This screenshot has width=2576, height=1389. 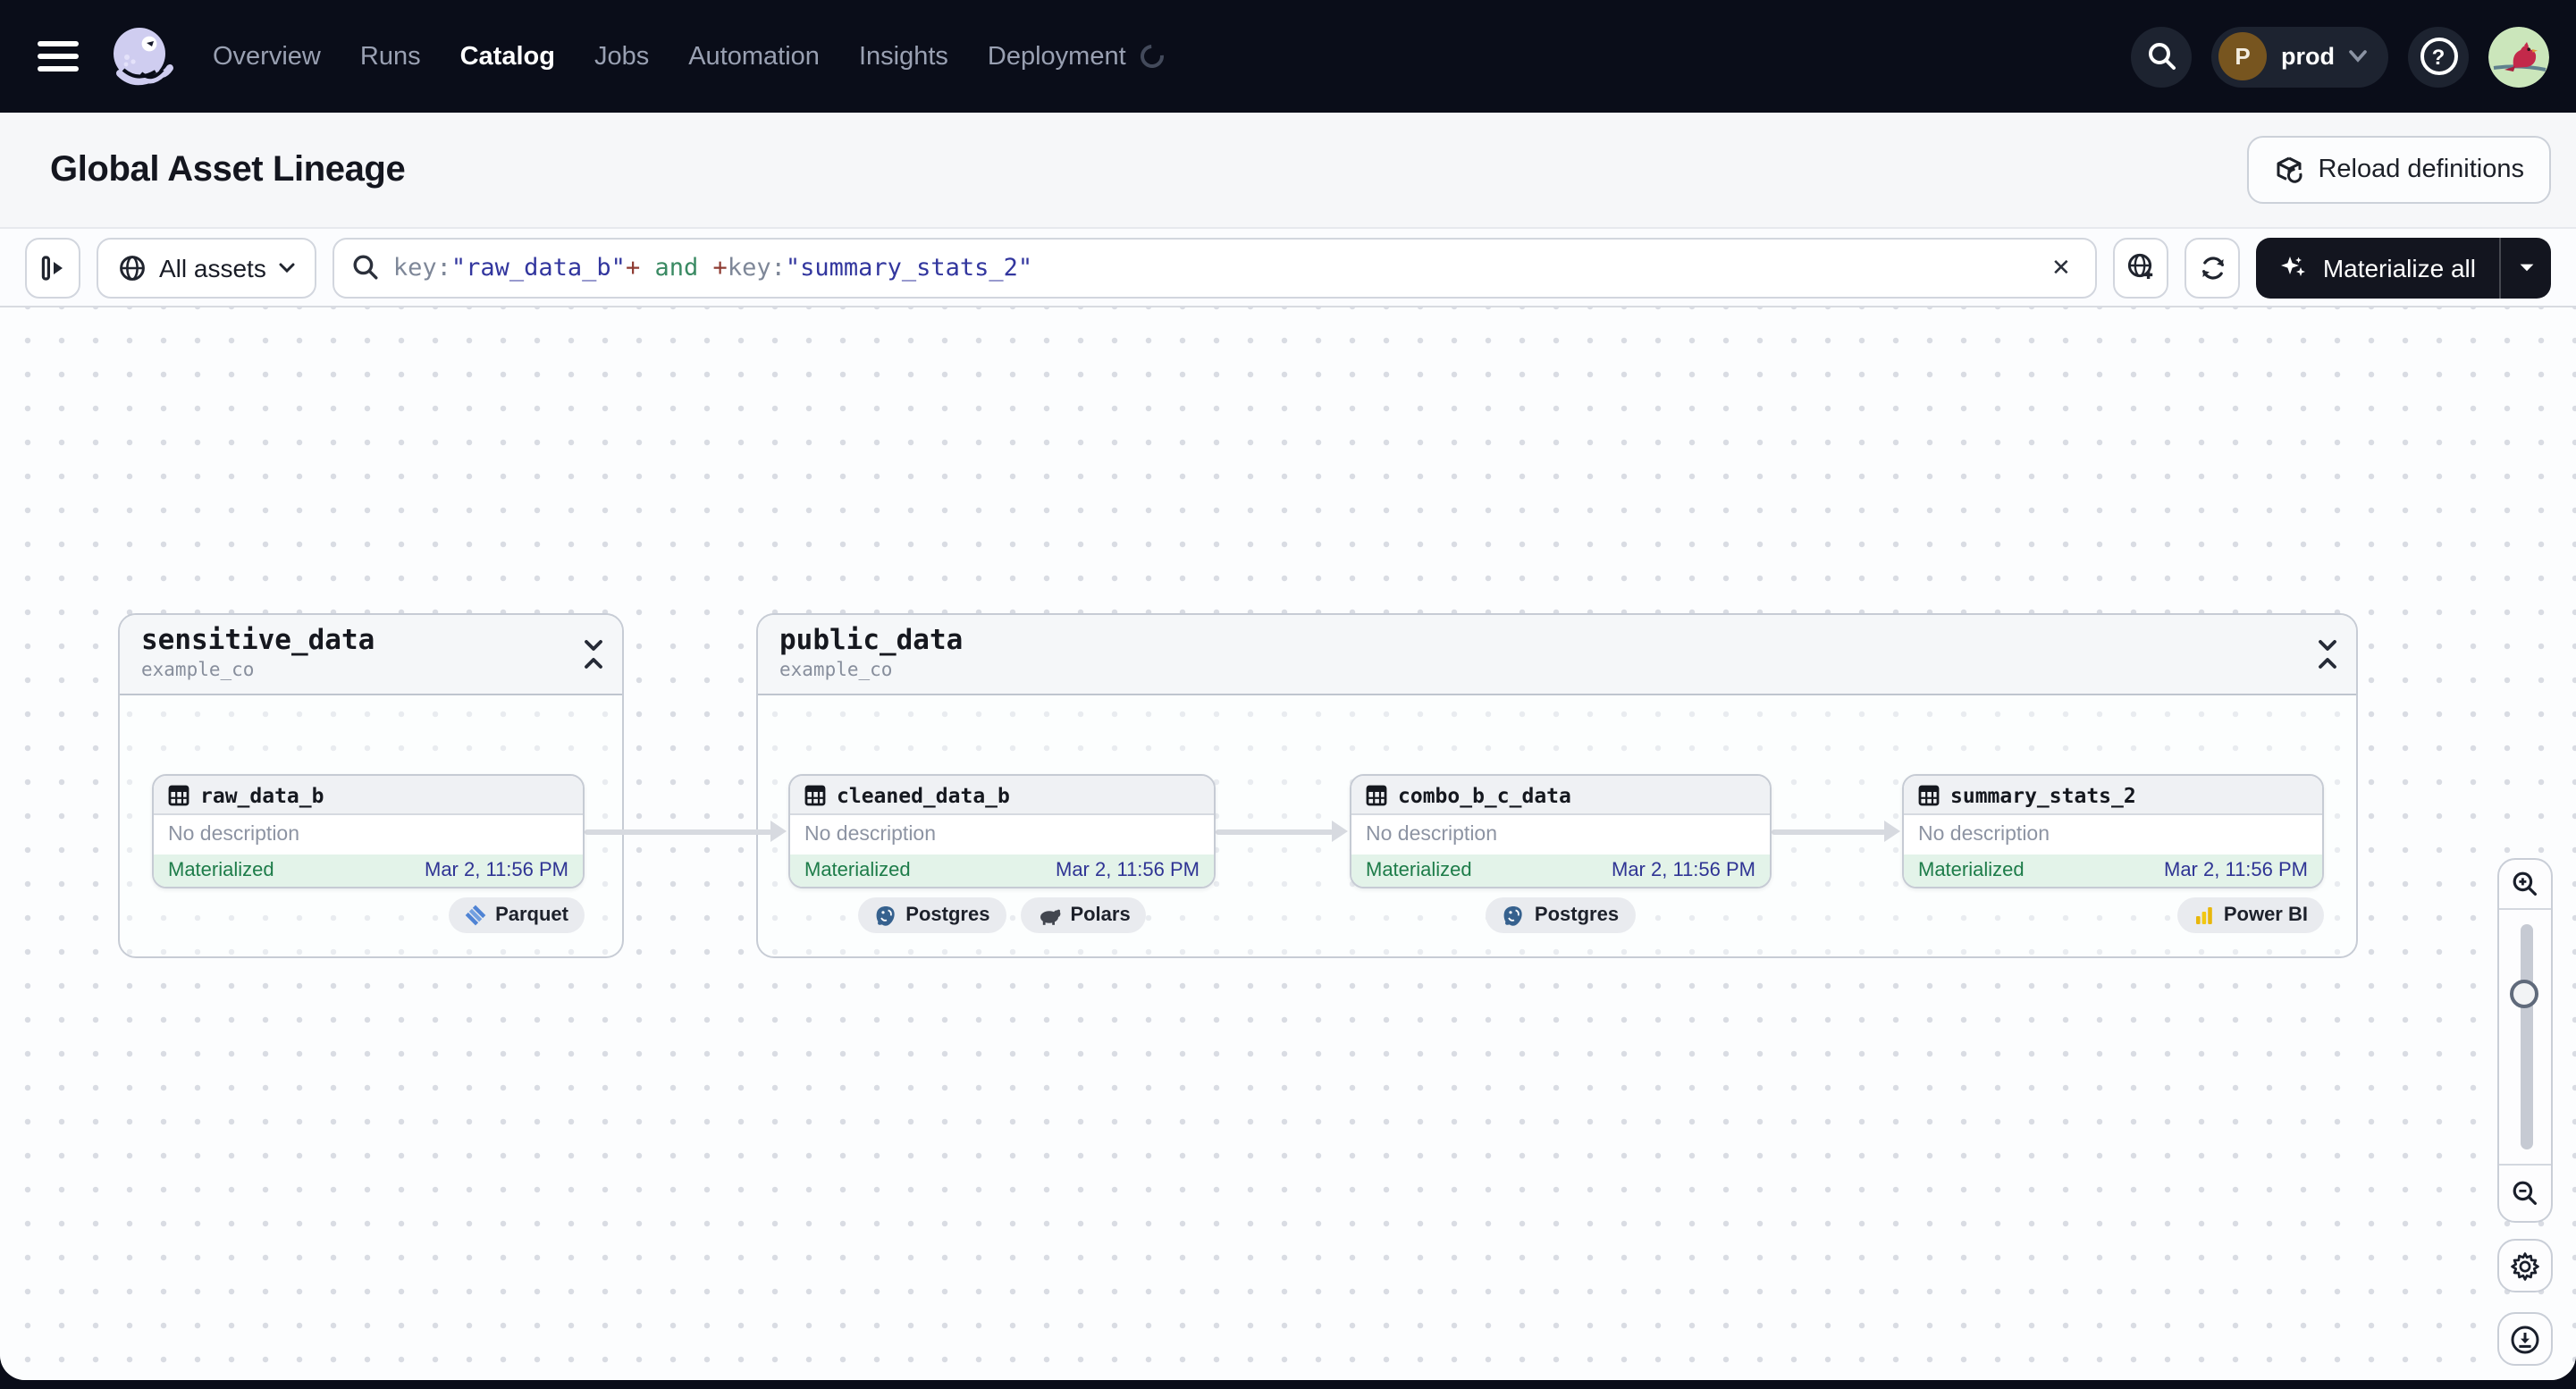 I want to click on nav-item-insights: Insights, so click(x=904, y=56).